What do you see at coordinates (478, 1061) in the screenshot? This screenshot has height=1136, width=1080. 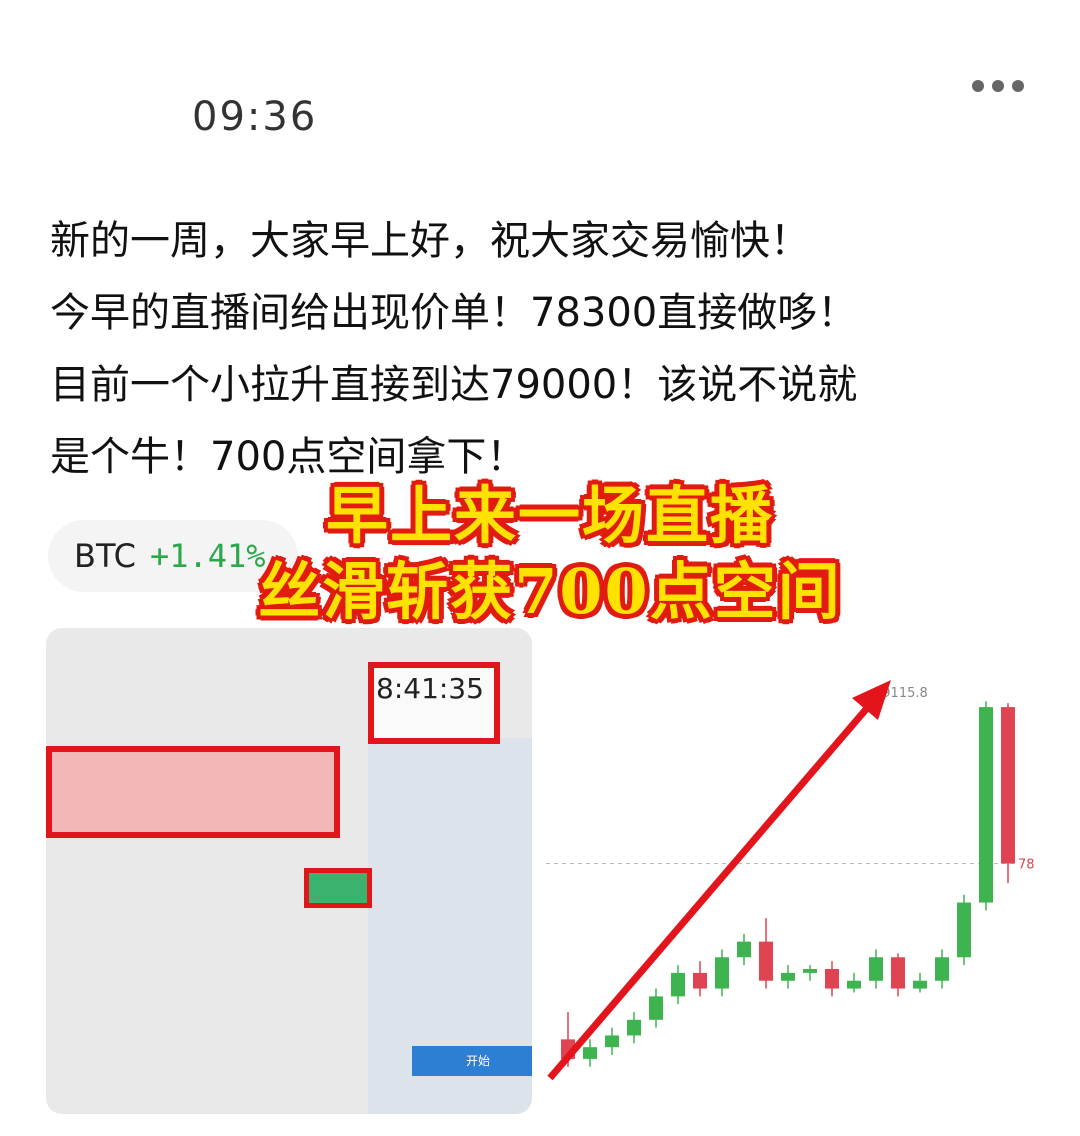 I see `start-button-label: 开始` at bounding box center [478, 1061].